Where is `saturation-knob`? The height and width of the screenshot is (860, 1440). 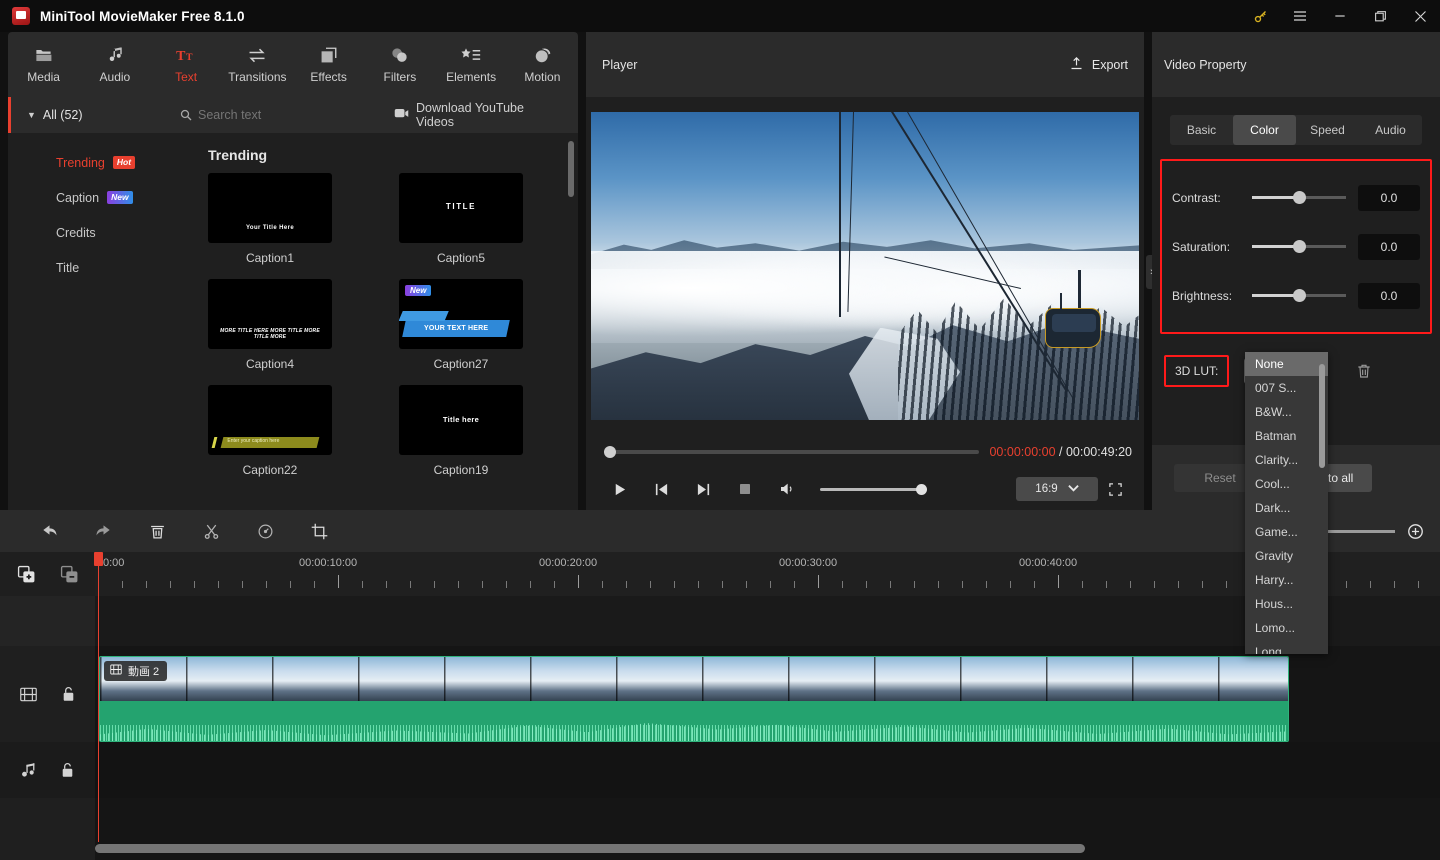
saturation-knob is located at coordinates (1299, 246).